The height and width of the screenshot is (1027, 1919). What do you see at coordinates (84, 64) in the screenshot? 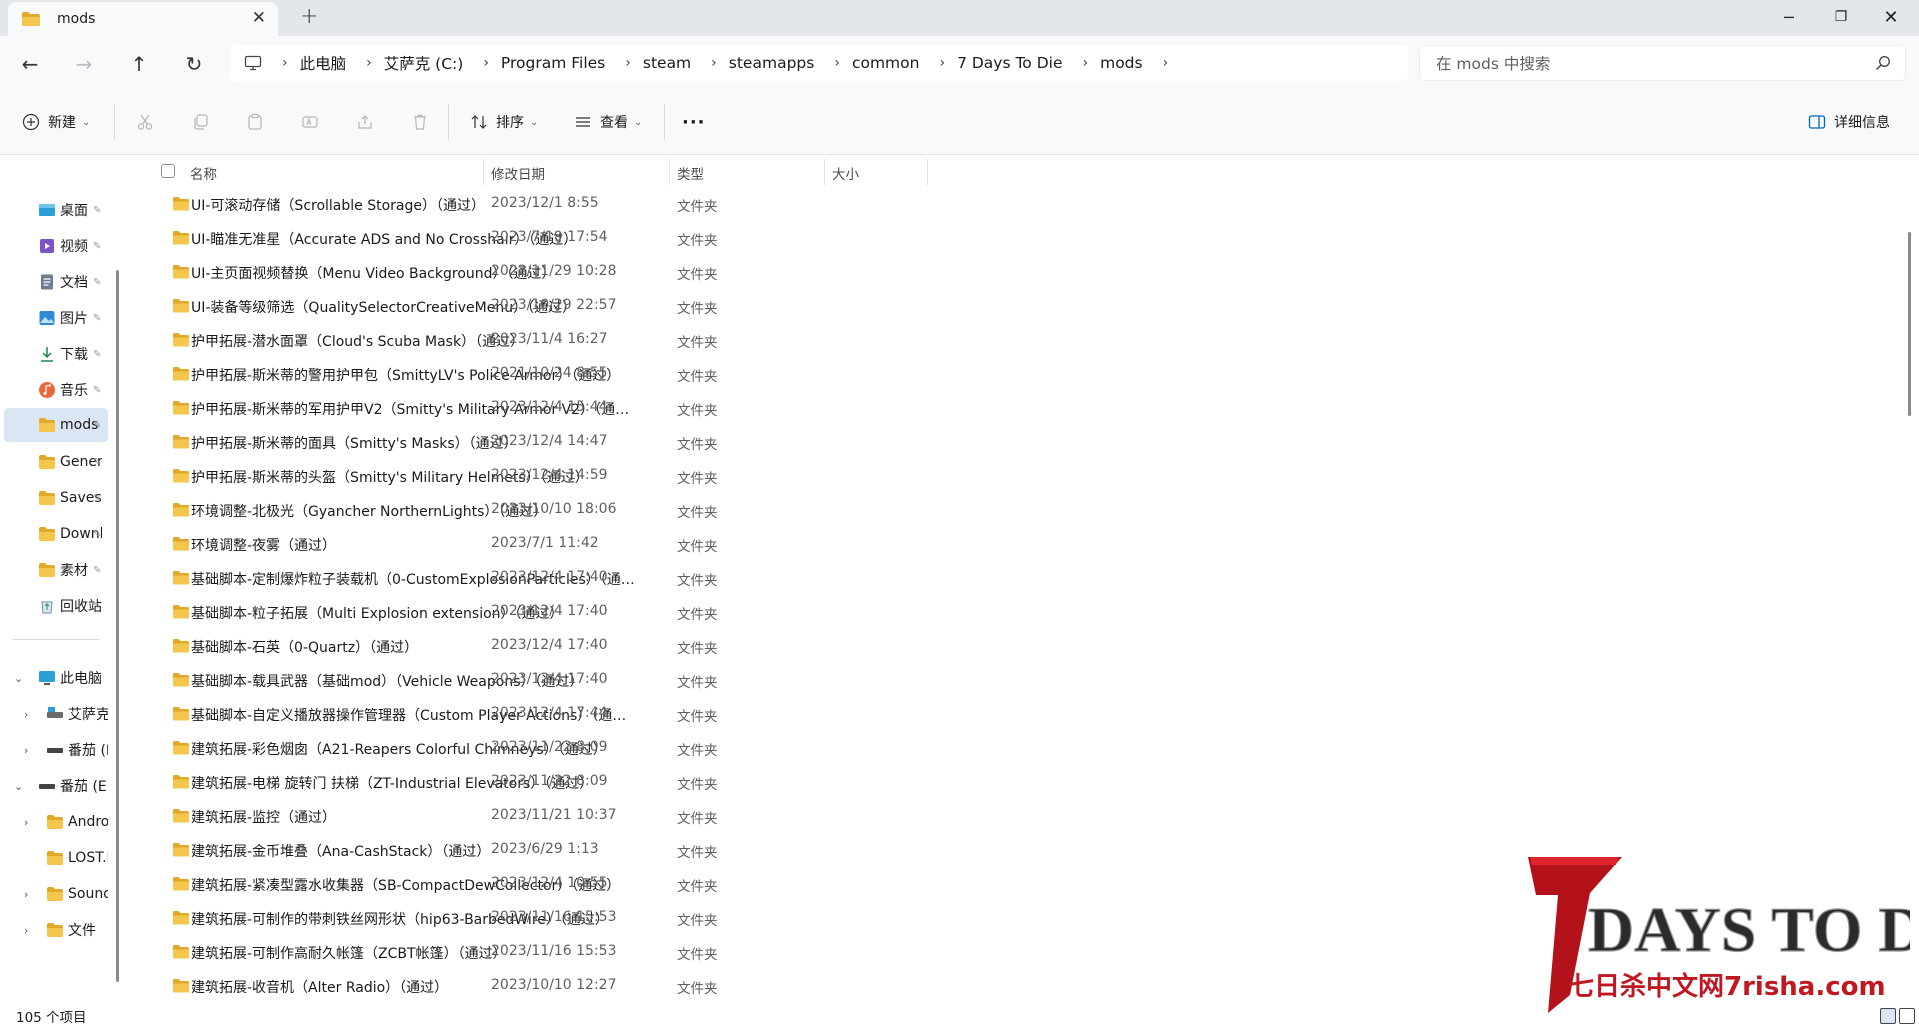
I see `forward-button: →` at bounding box center [84, 64].